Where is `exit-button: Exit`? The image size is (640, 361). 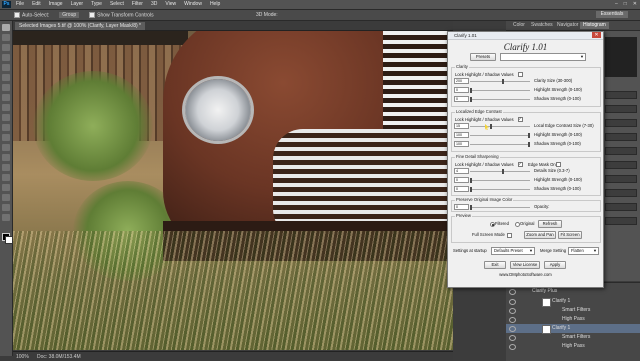 exit-button: Exit is located at coordinates (495, 265).